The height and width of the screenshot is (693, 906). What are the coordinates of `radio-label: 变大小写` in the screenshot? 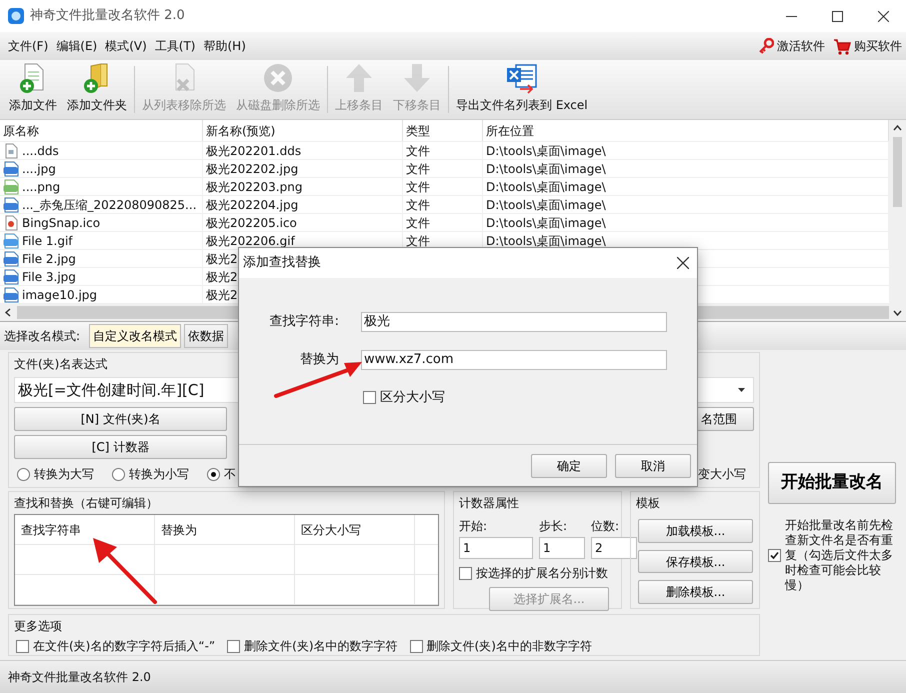 It's located at (722, 474).